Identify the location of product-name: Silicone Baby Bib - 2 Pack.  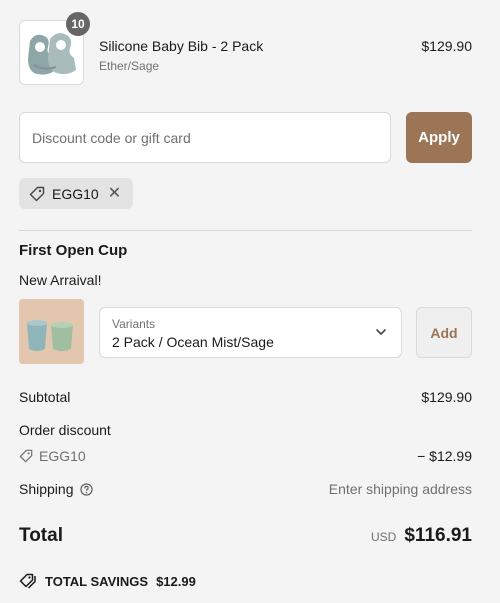
(181, 46).